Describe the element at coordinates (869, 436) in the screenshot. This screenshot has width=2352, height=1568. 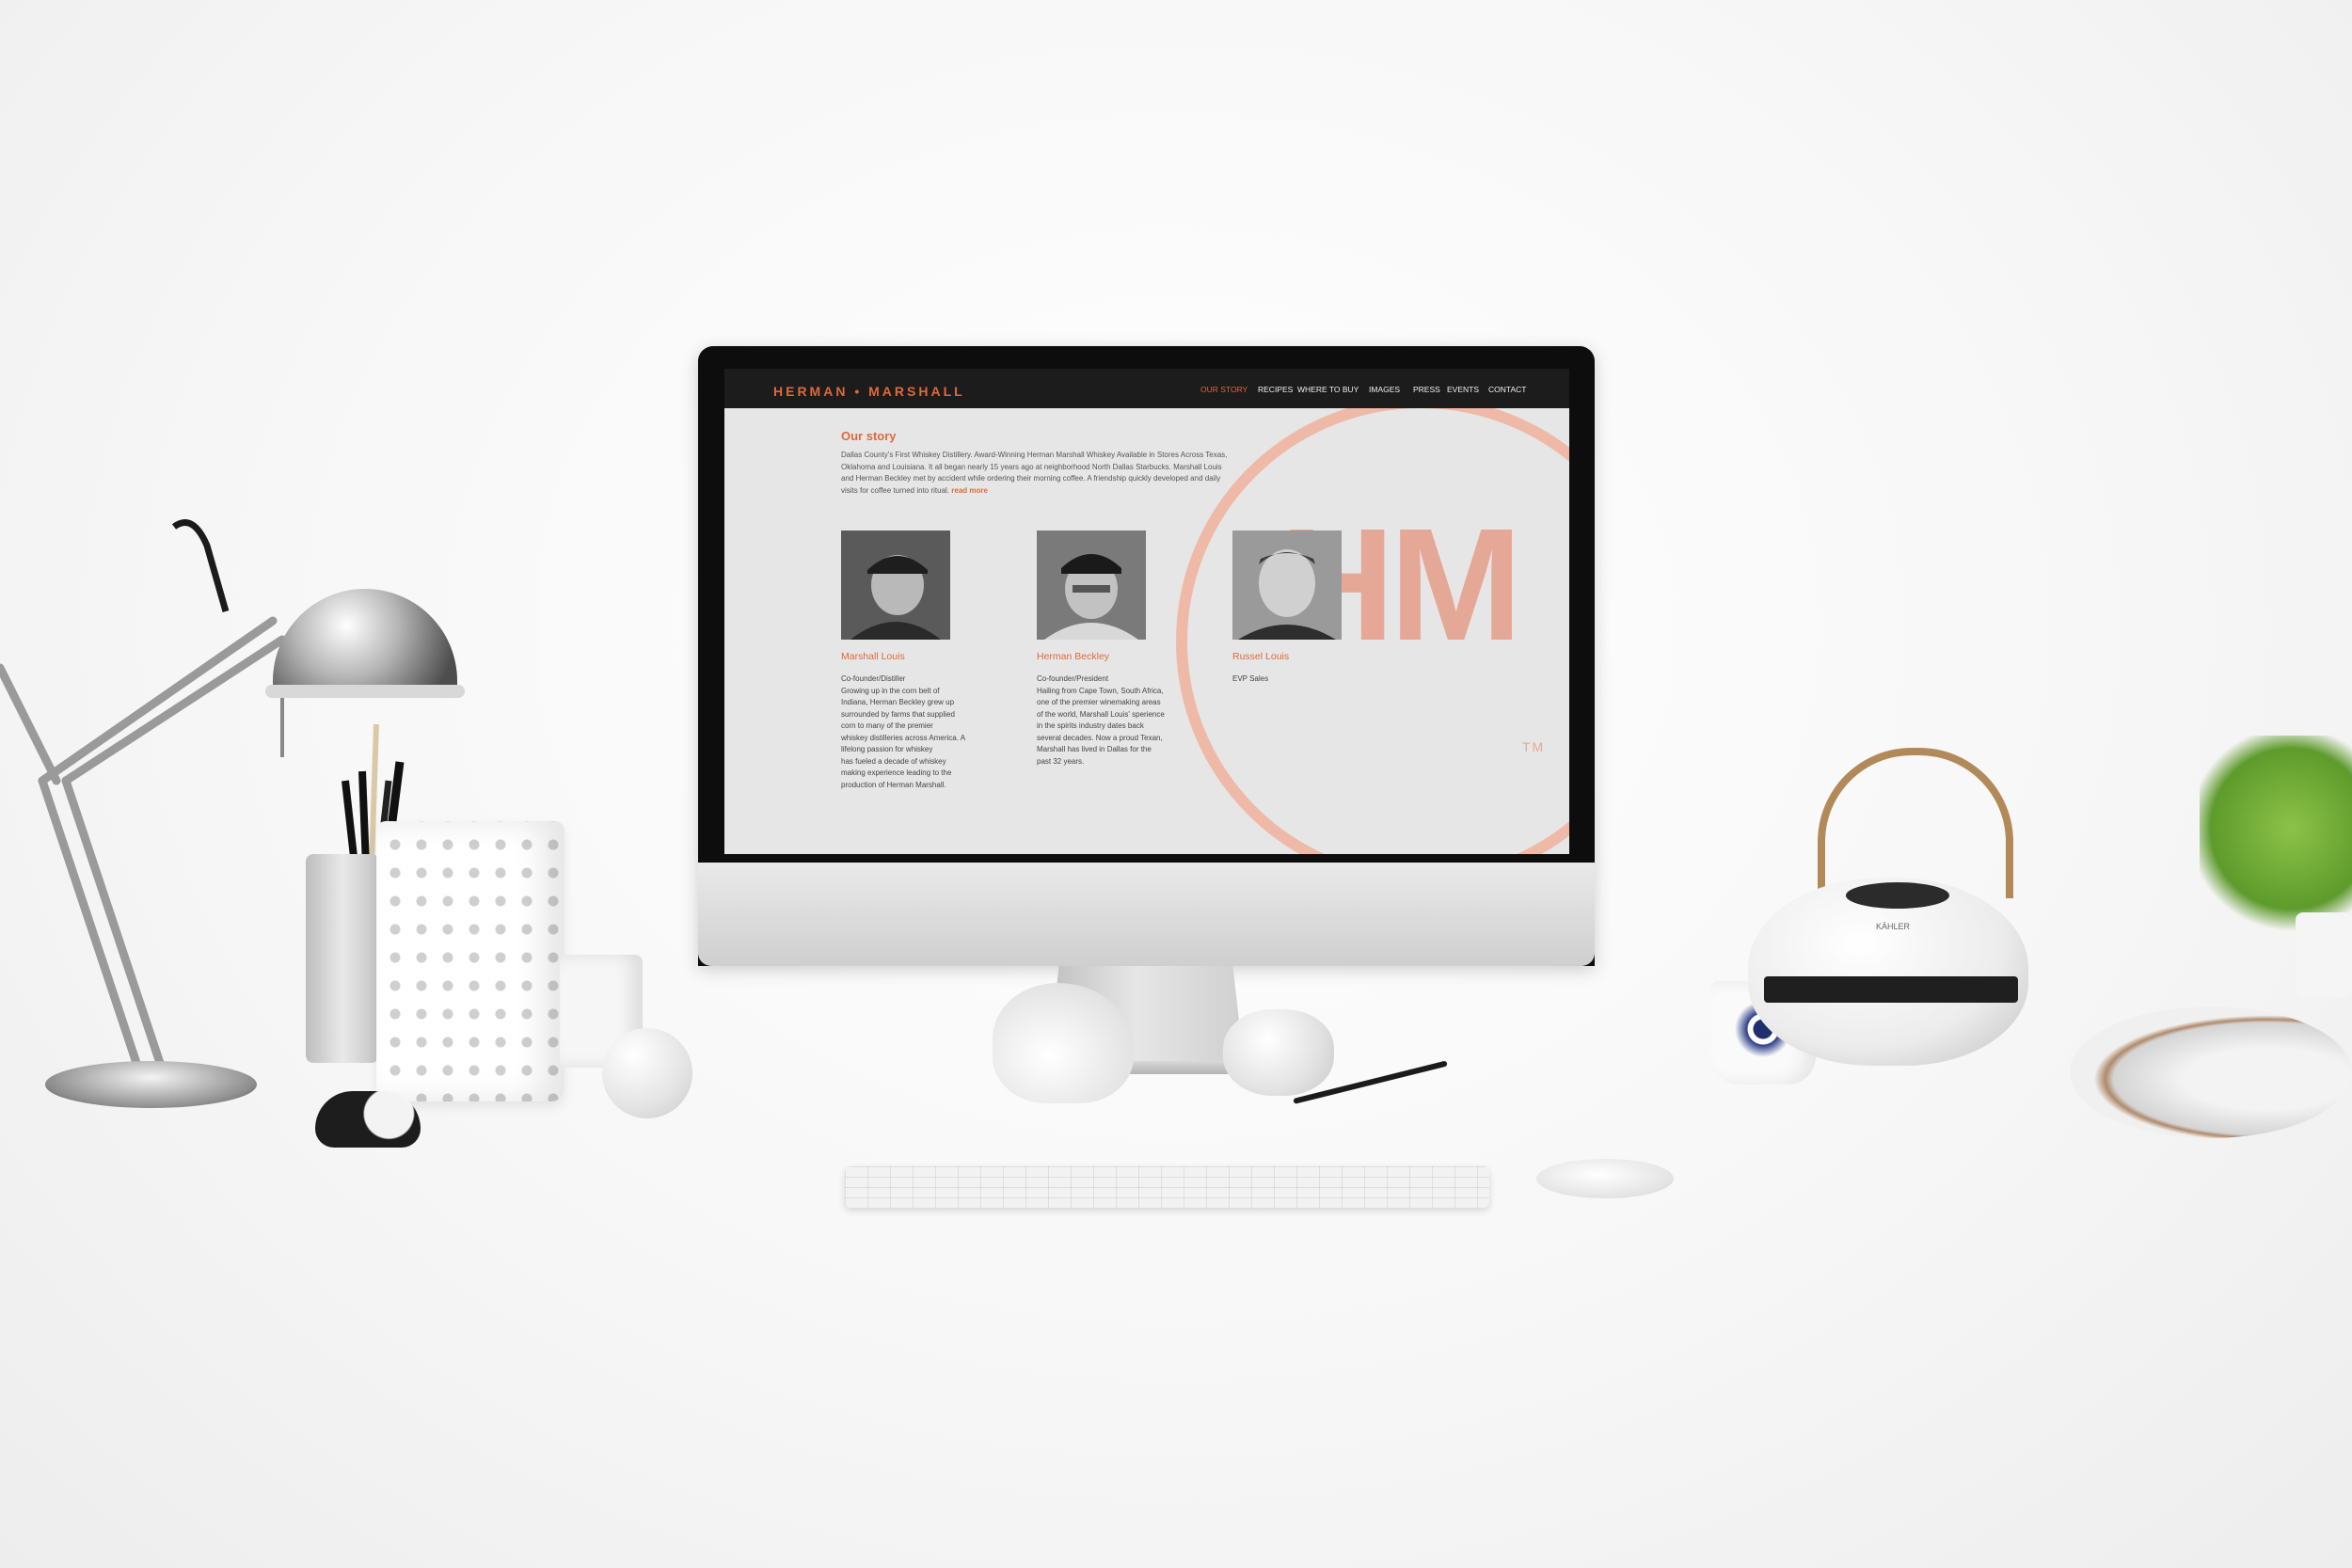
I see `page-title: Our story` at that location.